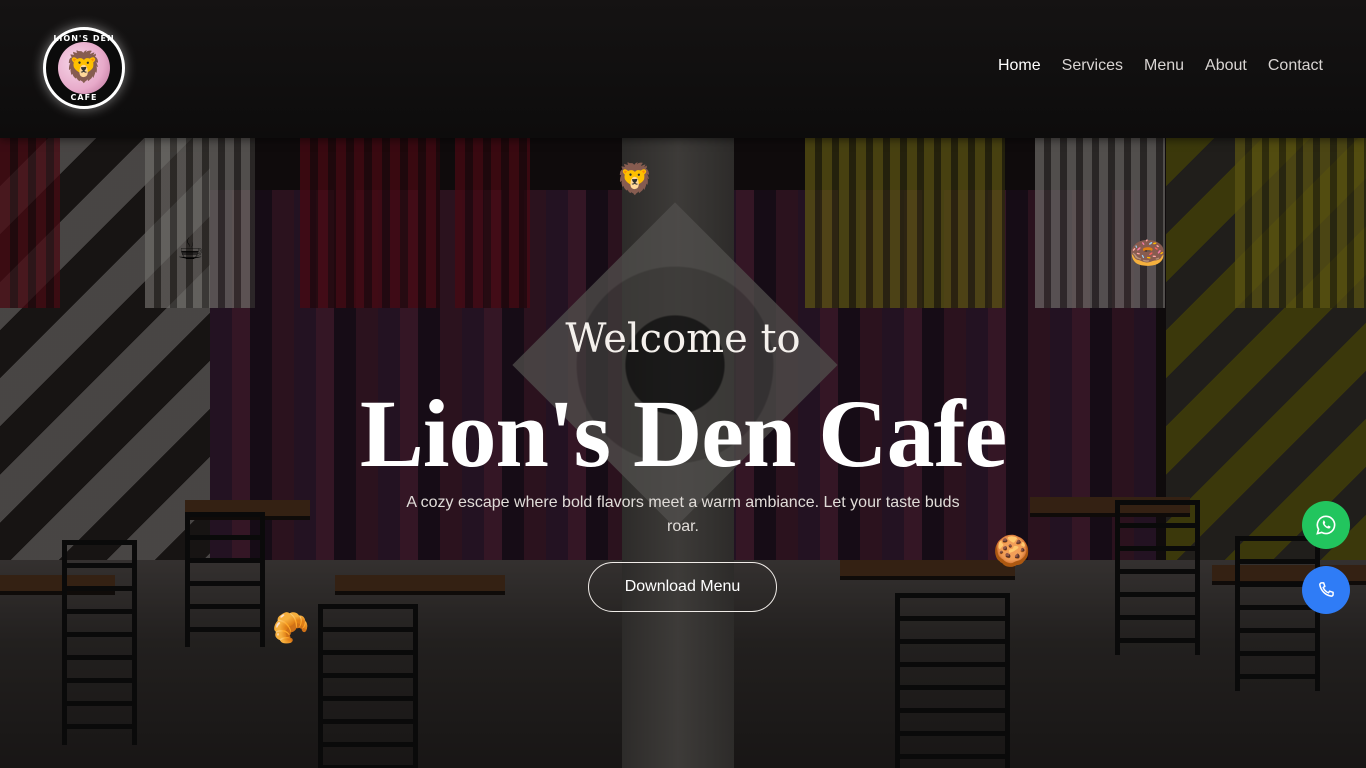  Describe the element at coordinates (683, 339) in the screenshot. I see `hero-welcome-text: Welcome to` at that location.